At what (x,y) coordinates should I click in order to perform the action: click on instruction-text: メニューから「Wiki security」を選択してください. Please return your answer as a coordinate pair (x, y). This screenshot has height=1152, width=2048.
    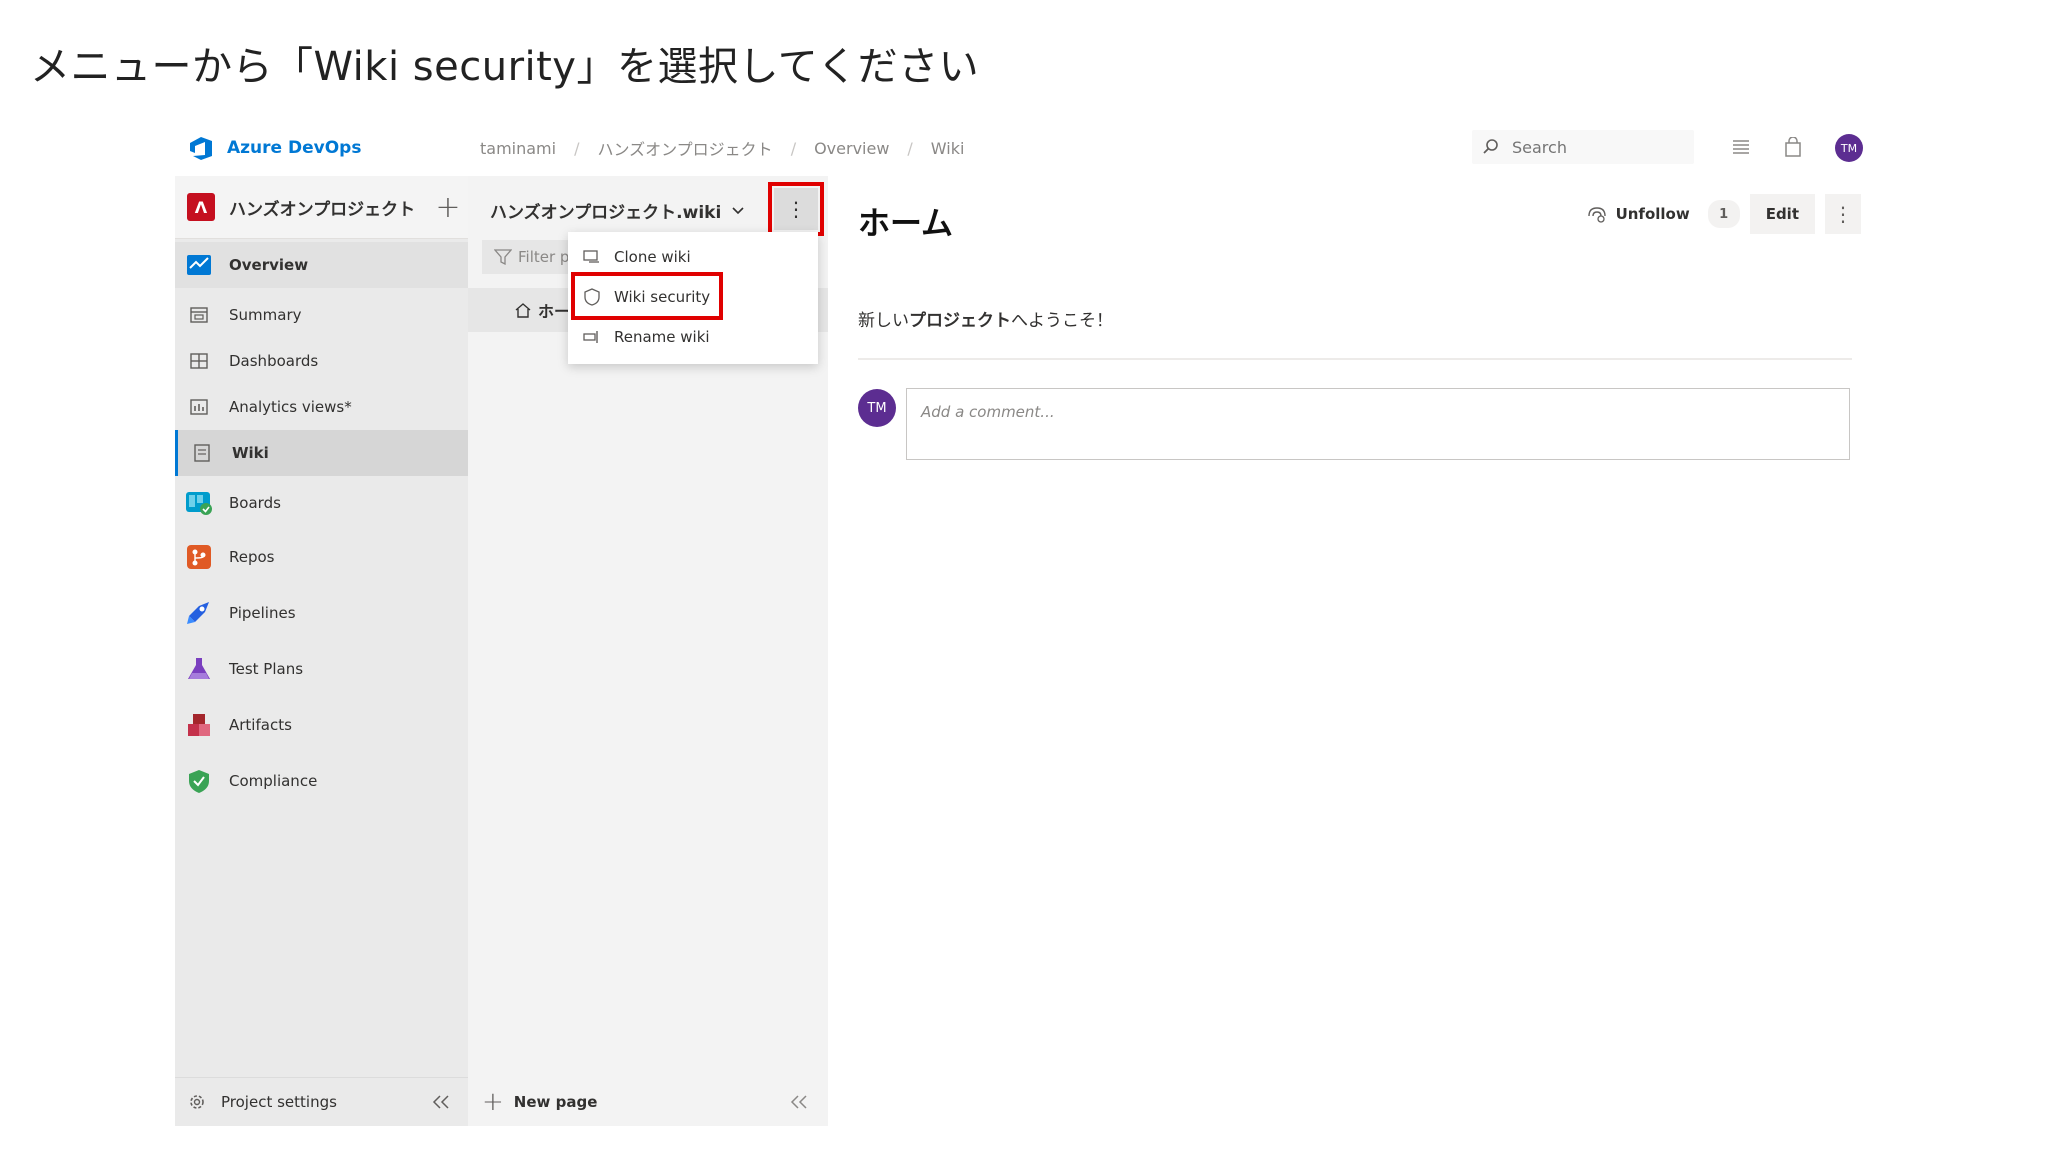
    Looking at the image, I should click on (505, 67).